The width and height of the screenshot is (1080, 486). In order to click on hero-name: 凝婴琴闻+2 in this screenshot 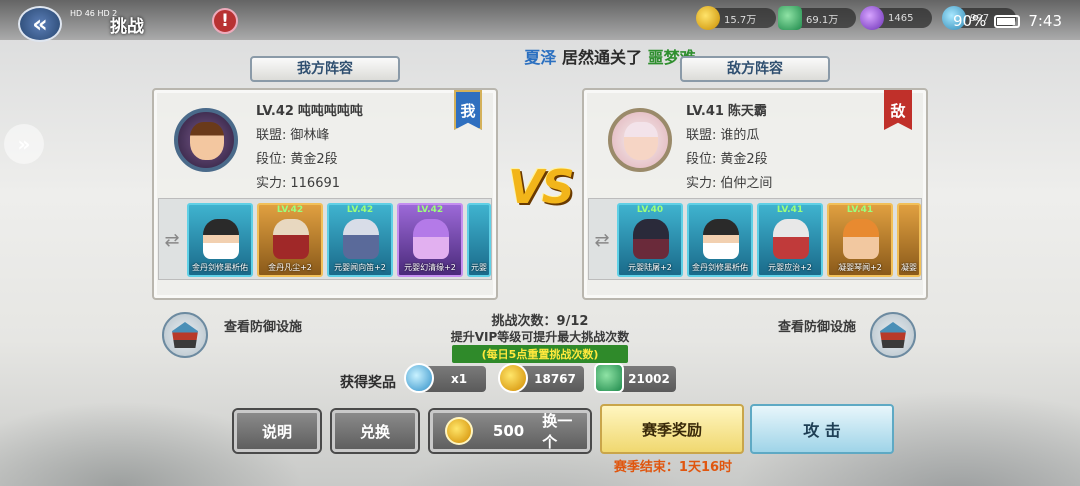, I will do `click(860, 267)`.